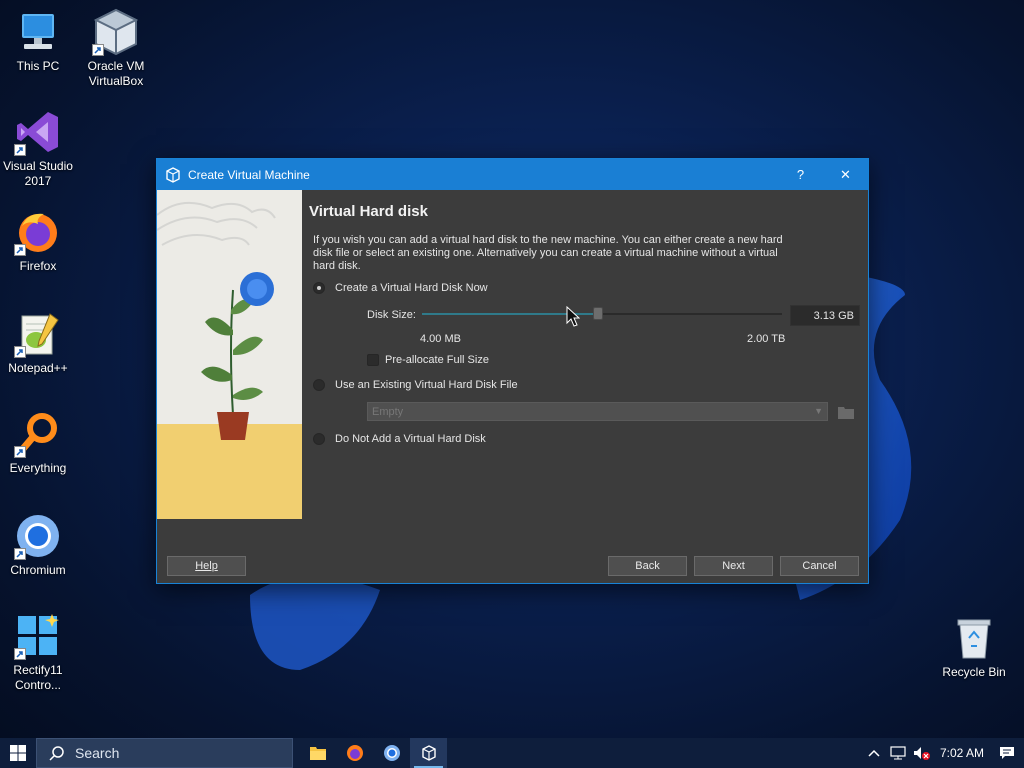 The image size is (1024, 768). I want to click on choose-disk-file-button, so click(846, 411).